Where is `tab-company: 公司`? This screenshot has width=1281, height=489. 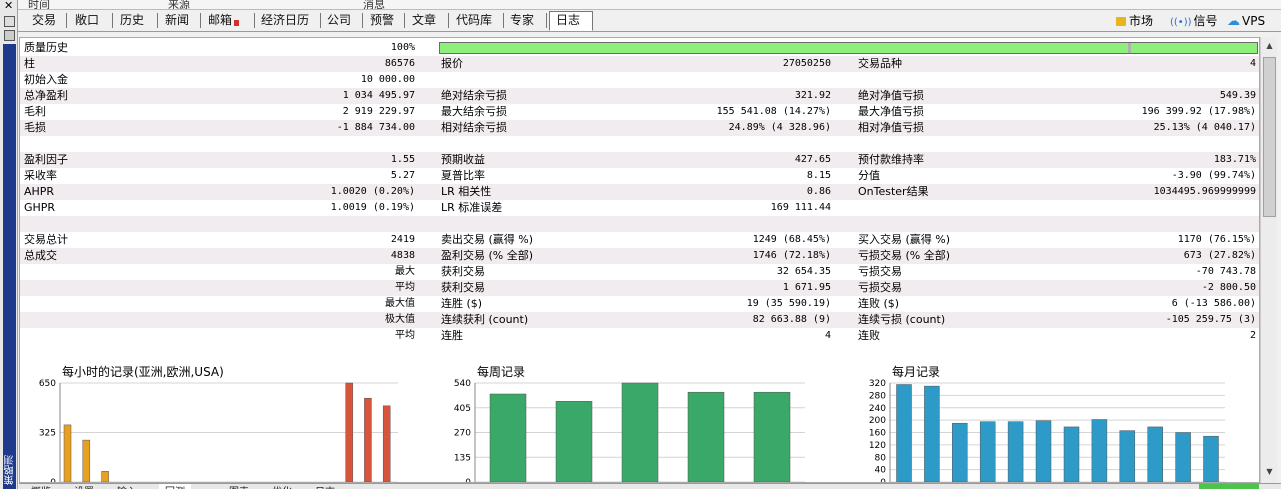 tab-company: 公司 is located at coordinates (339, 21).